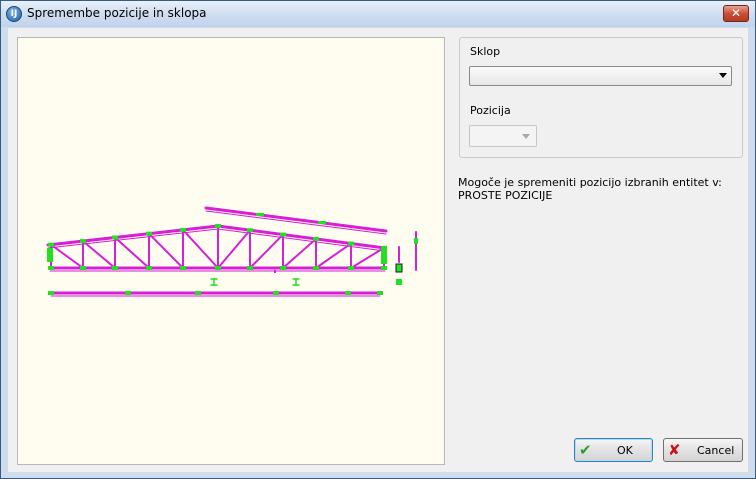 This screenshot has width=756, height=479. I want to click on app-icon: IJ, so click(14, 14).